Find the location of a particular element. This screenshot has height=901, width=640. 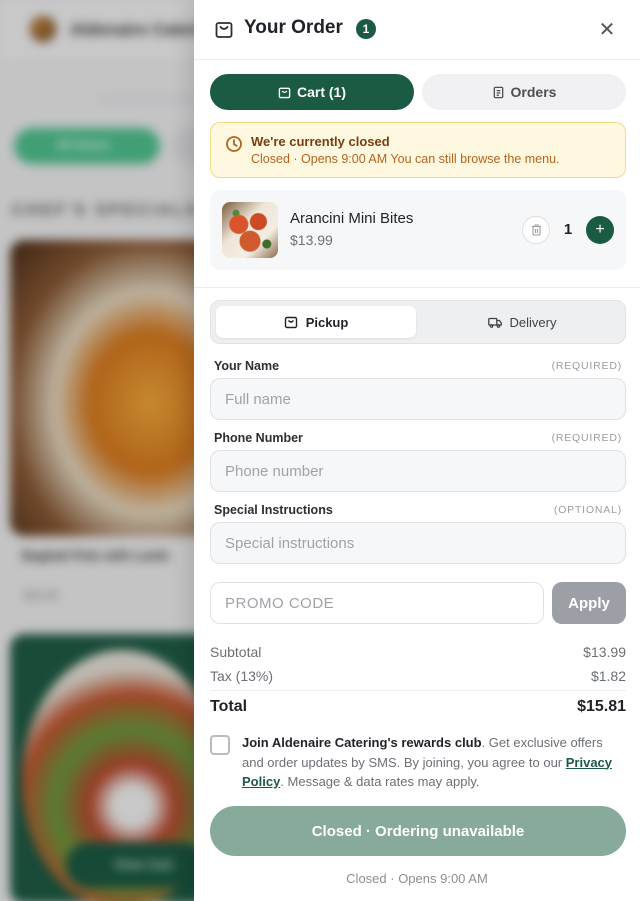

rewards-title: Join Aldenaire Catering's rewards club is located at coordinates (362, 742).